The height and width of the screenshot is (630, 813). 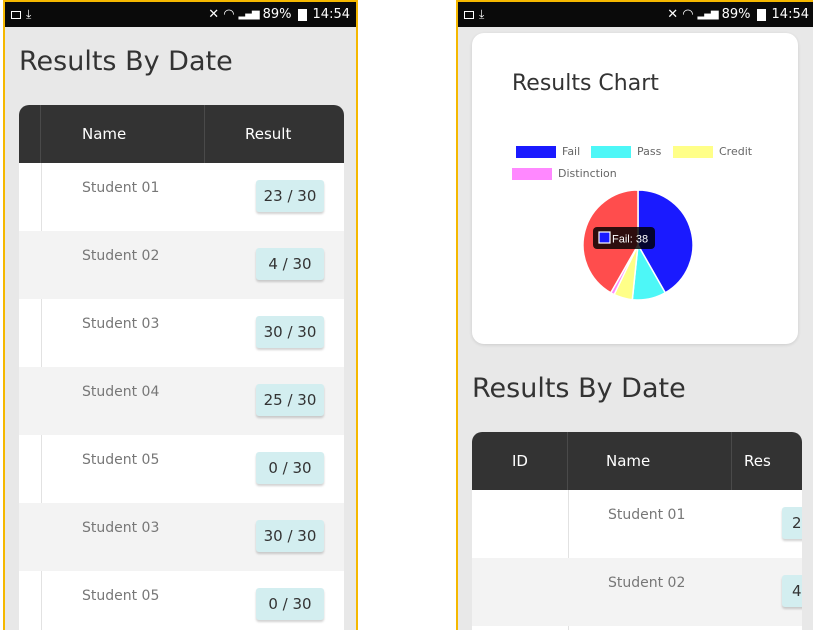 What do you see at coordinates (604, 237) in the screenshot?
I see `tooltip-swatch` at bounding box center [604, 237].